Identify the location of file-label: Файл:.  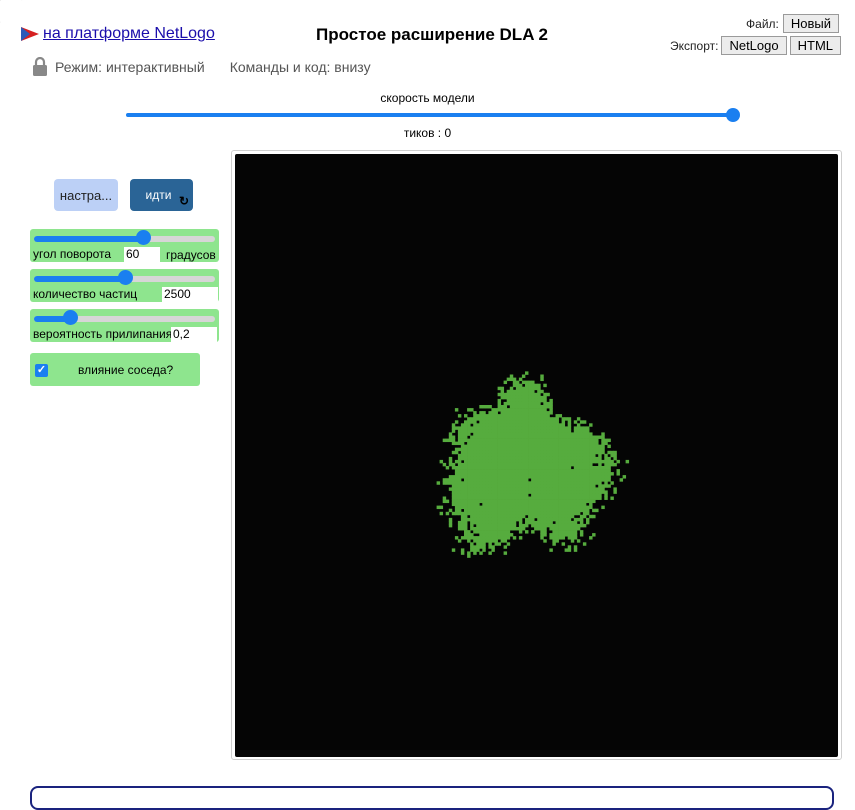
(762, 23).